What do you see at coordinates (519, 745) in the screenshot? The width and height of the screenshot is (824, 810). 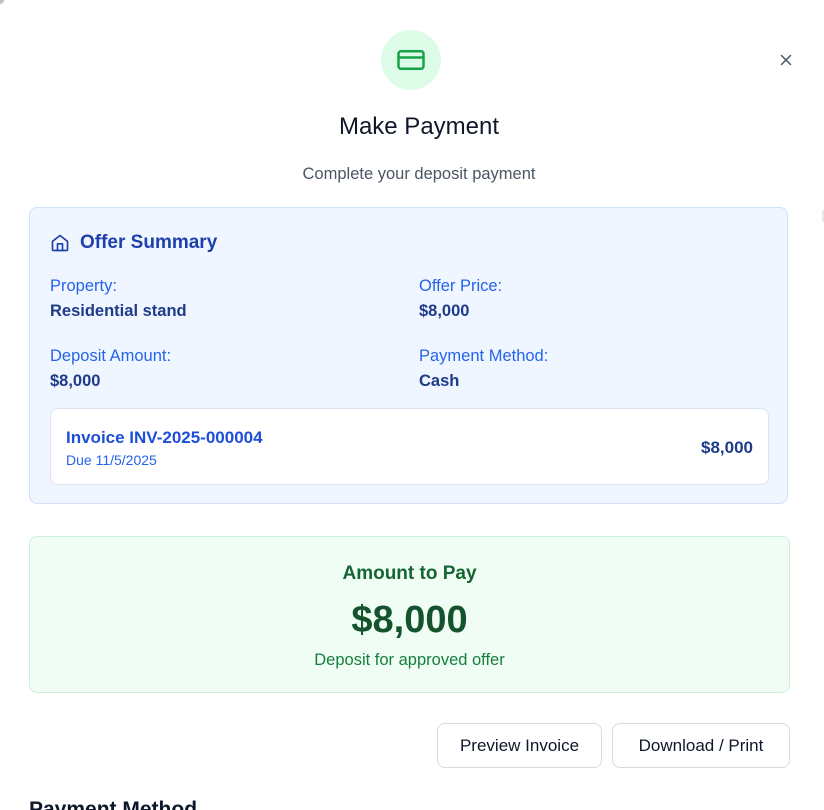 I see `preview-invoice-button: Preview Invoice` at bounding box center [519, 745].